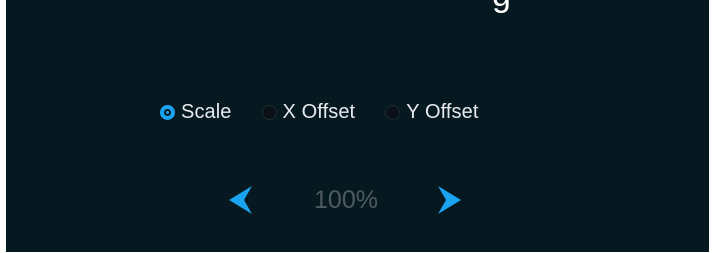  I want to click on panel-title-fragment: g, so click(501, 6).